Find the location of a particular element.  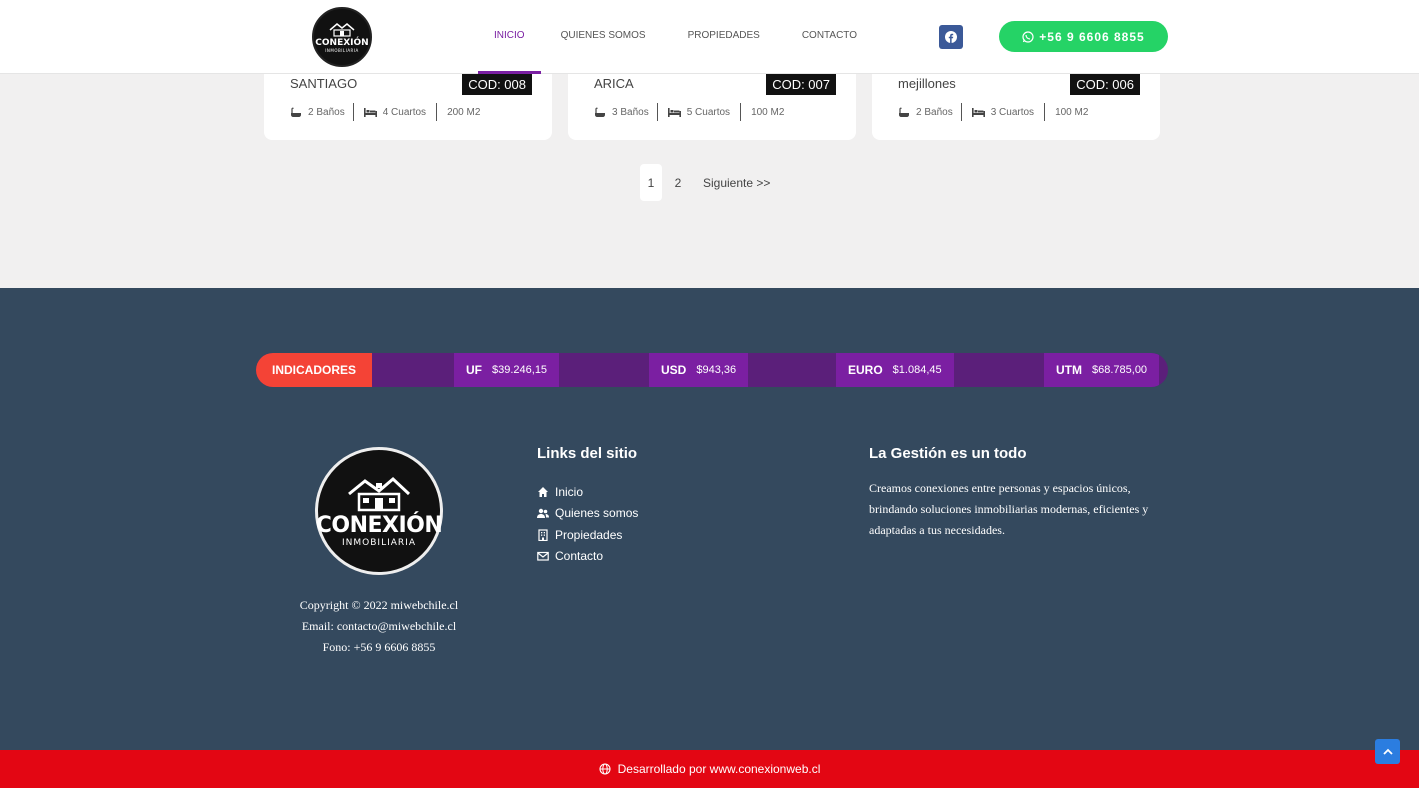

feature-rooms: 3 Cuartos is located at coordinates (1007, 112).